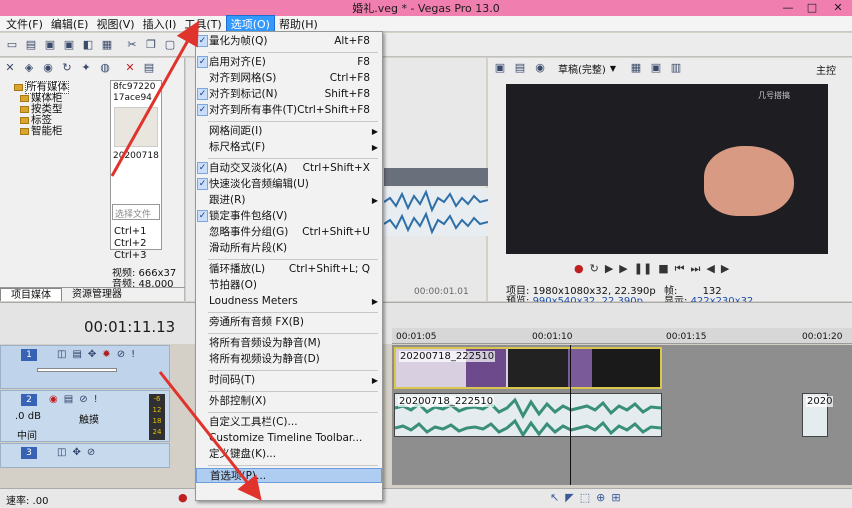  What do you see at coordinates (154, 98) in the screenshot?
I see `annotation-arrow-to-menu` at bounding box center [154, 98].